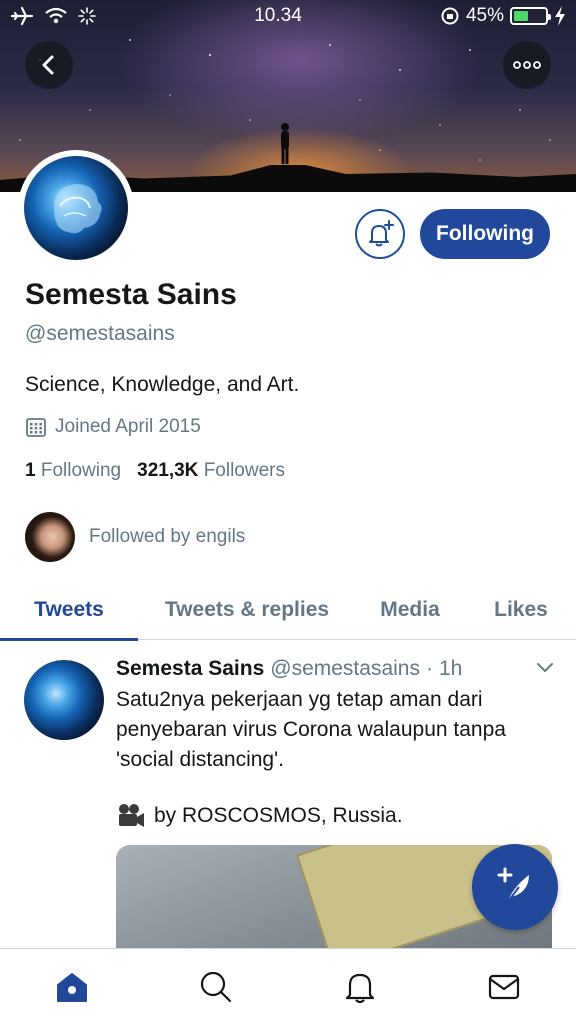 The width and height of the screenshot is (576, 1024). Describe the element at coordinates (560, 16) in the screenshot. I see `charging-bolt-icon` at that location.